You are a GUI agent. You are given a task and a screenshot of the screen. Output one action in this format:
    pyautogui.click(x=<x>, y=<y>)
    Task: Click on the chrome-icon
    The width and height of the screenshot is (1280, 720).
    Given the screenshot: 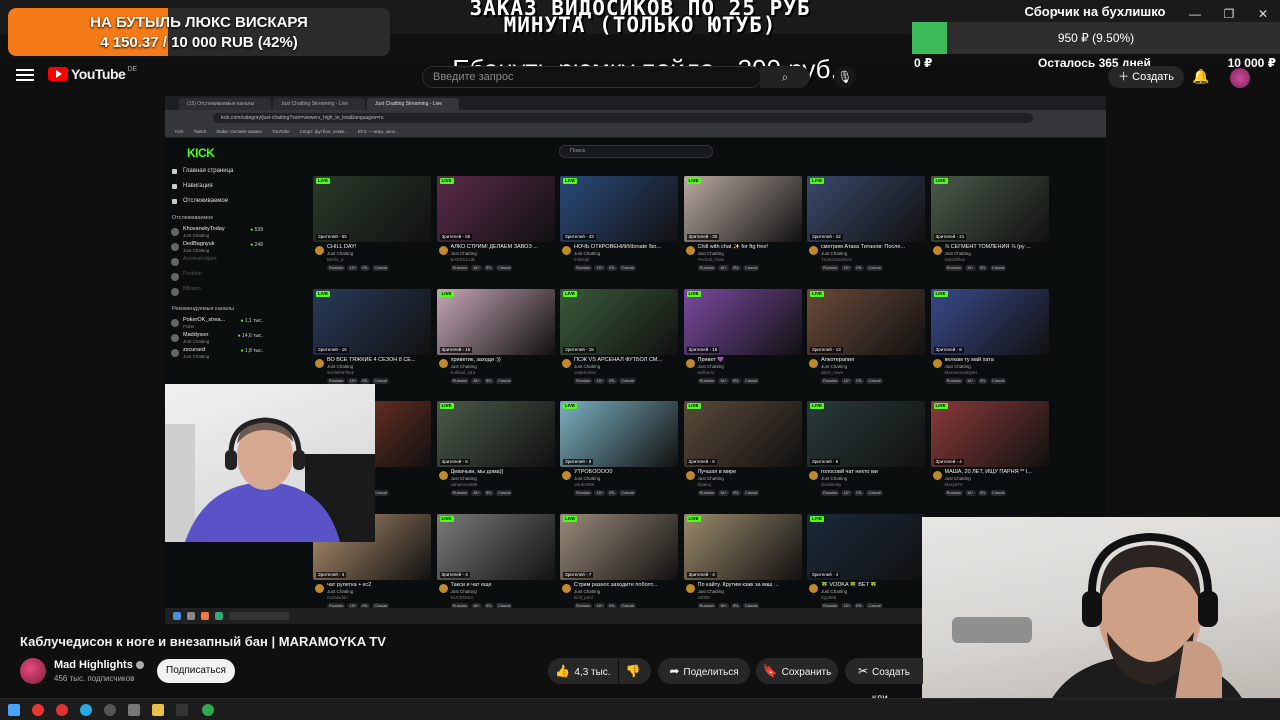 What is the action you would take?
    pyautogui.click(x=208, y=710)
    